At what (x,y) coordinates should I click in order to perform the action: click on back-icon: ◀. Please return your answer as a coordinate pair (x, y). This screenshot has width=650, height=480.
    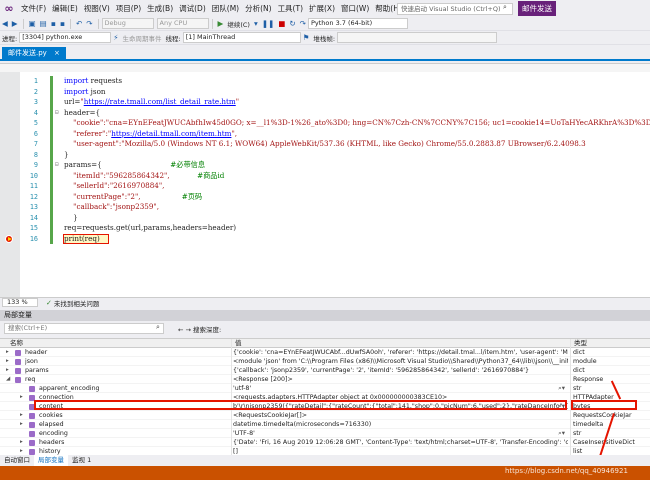
    Looking at the image, I should click on (5, 23).